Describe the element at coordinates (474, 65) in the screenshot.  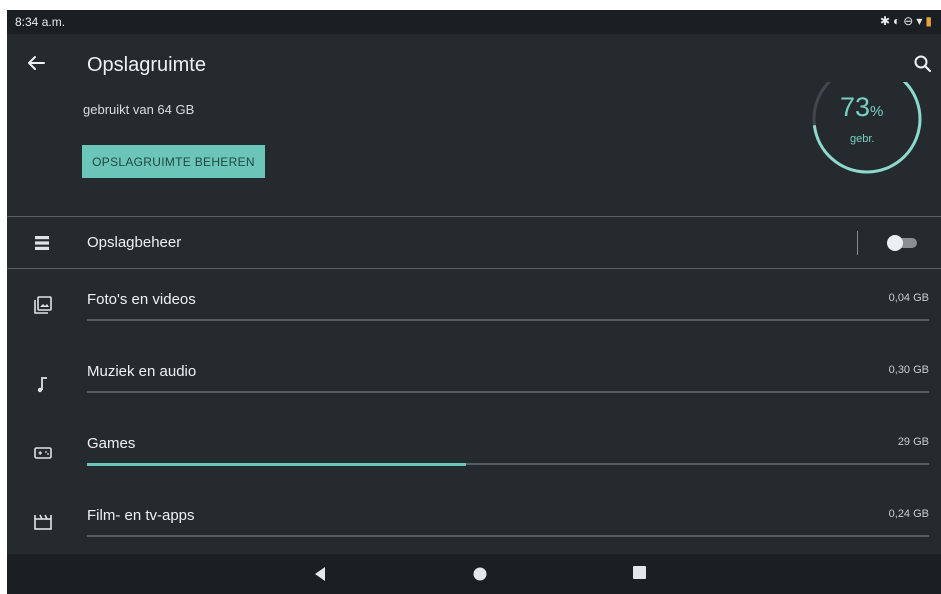
I see `app-bar: Opslagruimte` at that location.